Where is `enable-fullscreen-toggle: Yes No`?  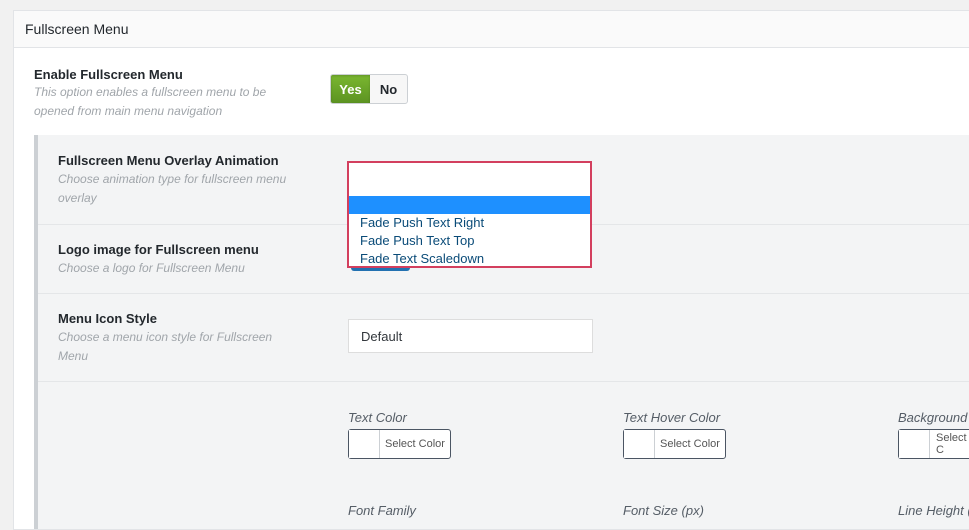
enable-fullscreen-toggle: Yes No is located at coordinates (369, 89).